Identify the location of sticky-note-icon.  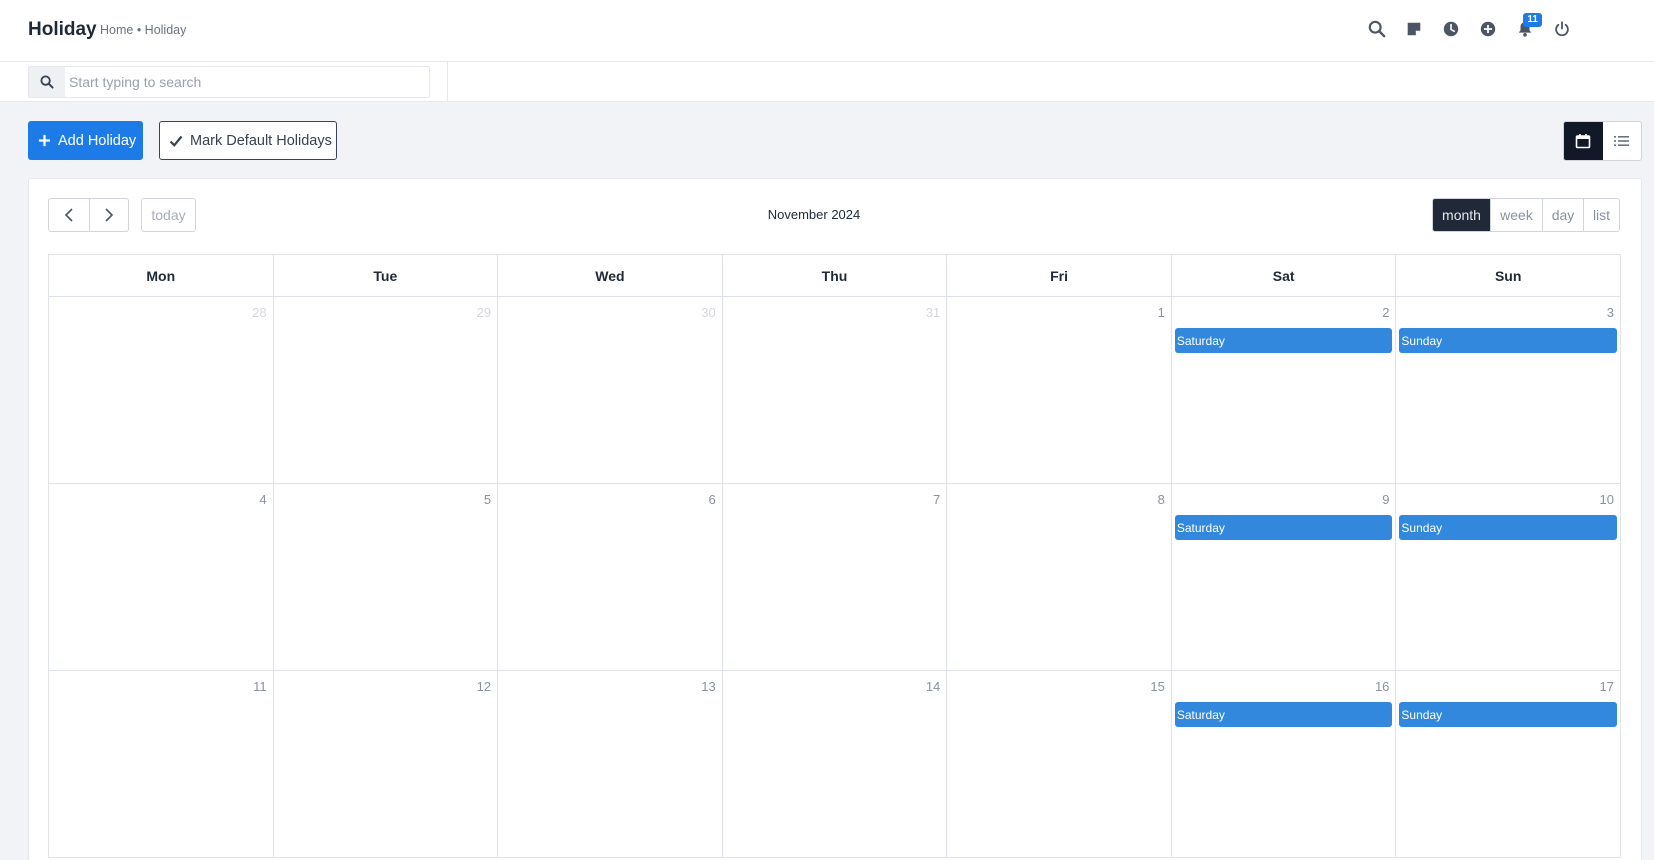
(1414, 29).